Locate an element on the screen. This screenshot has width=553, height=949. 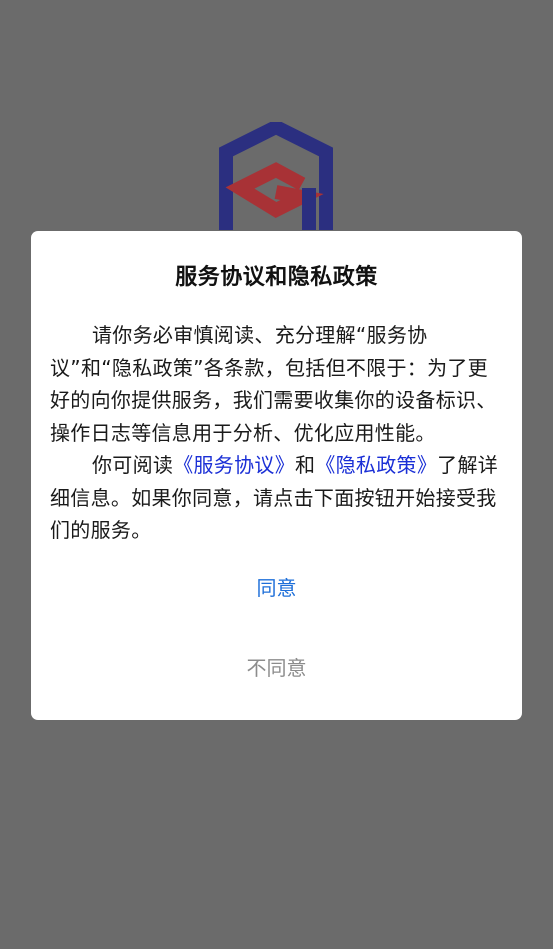
hexagon-g-logo-icon is located at coordinates (276, 176).